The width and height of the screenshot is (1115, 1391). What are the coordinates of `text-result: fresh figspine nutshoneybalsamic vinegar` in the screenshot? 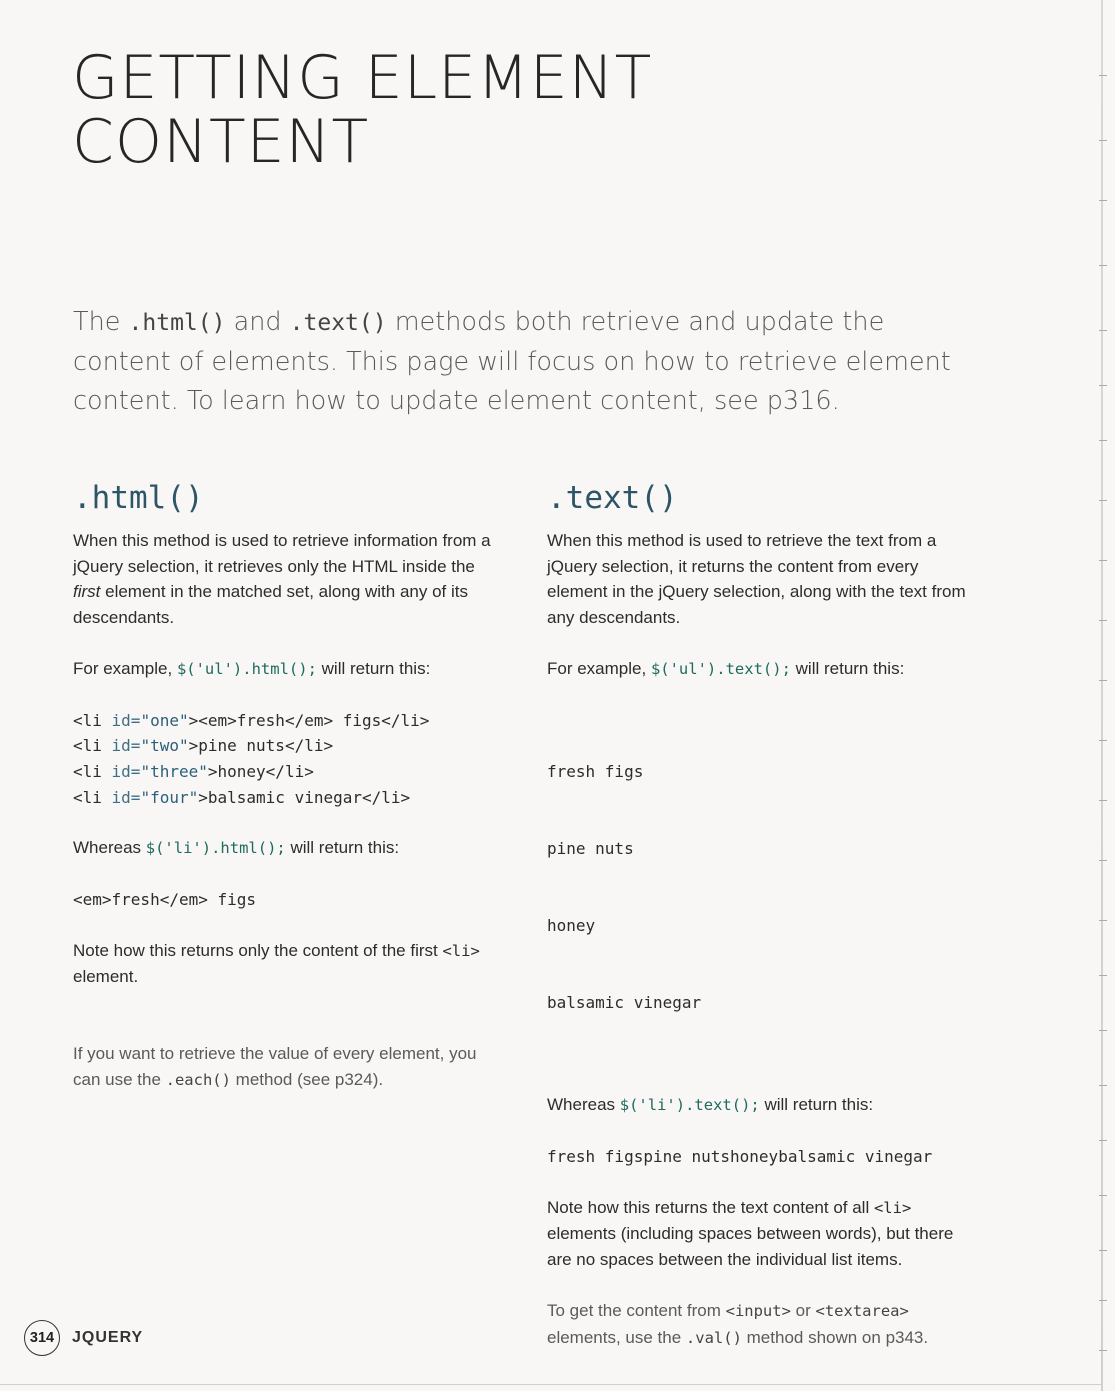 It's located at (740, 1157).